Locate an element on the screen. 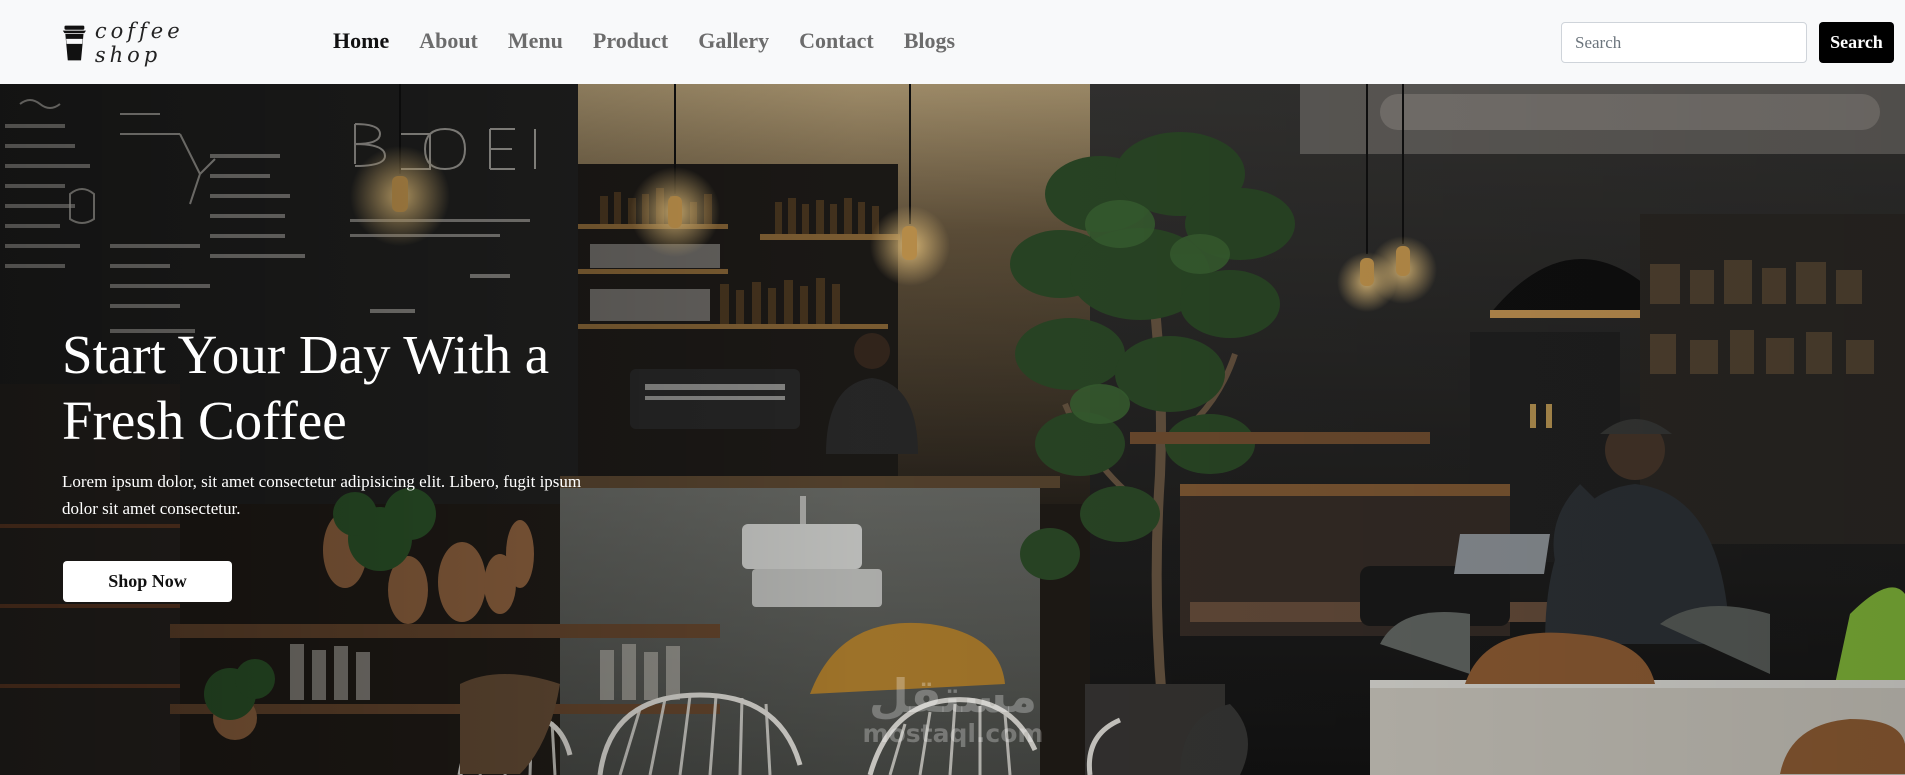 This screenshot has width=1905, height=775. nav-blogs: Blogs is located at coordinates (929, 41).